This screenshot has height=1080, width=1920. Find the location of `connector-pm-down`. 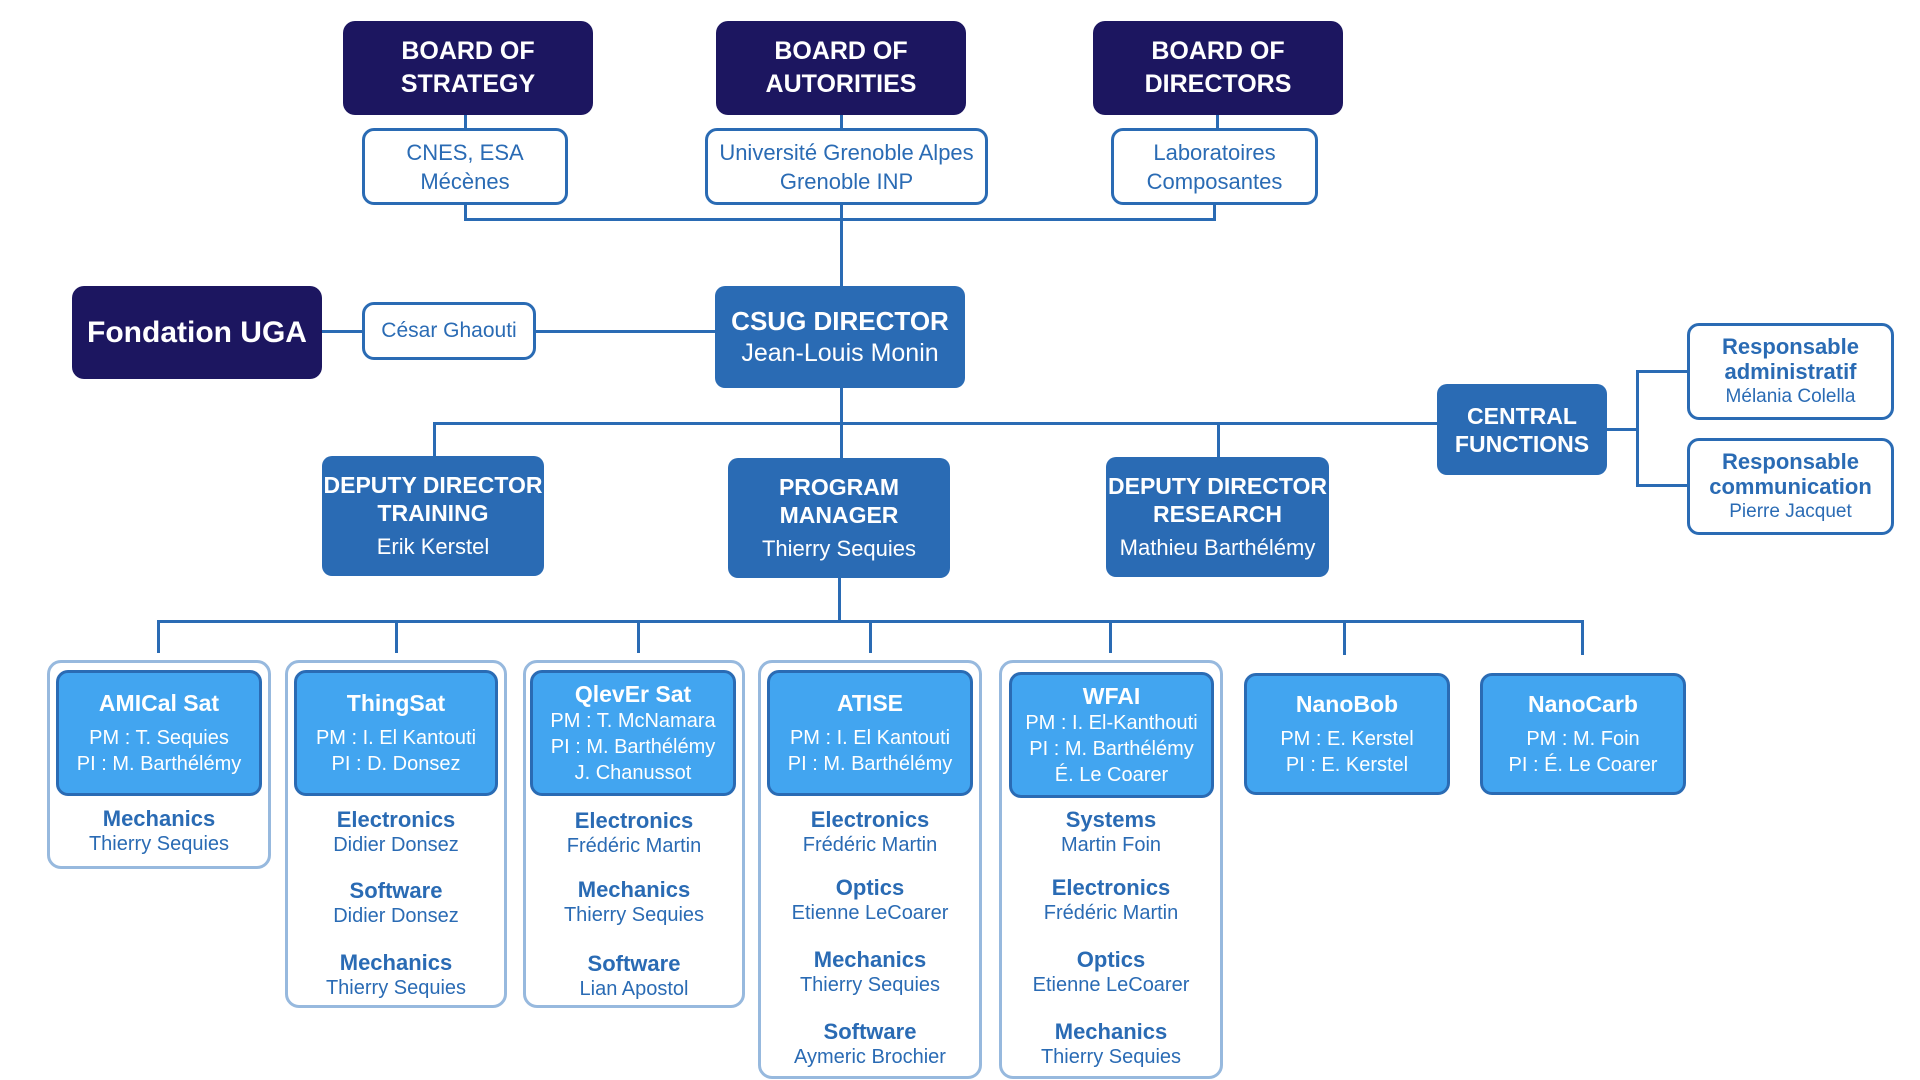

connector-pm-down is located at coordinates (839, 600).